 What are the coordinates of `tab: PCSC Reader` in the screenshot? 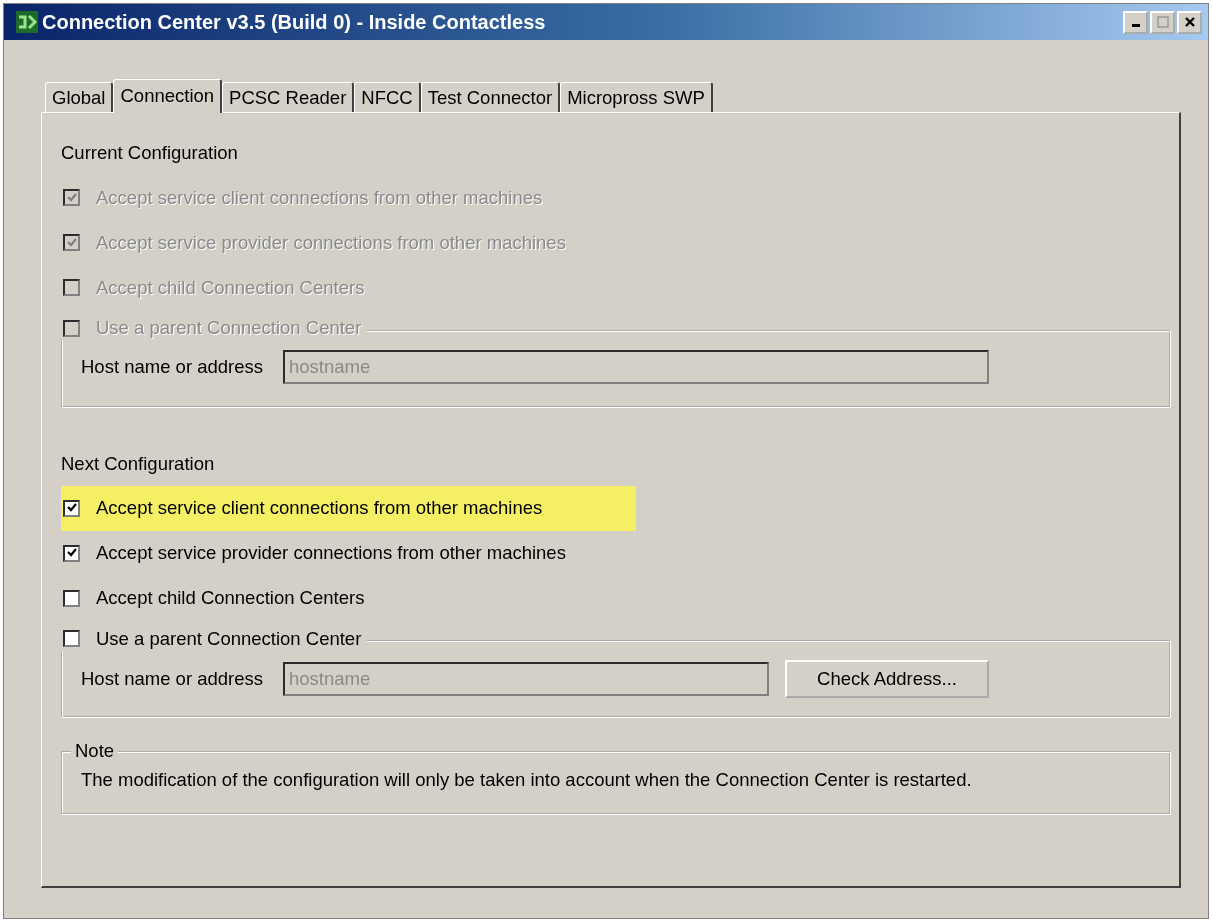 It's located at (288, 97).